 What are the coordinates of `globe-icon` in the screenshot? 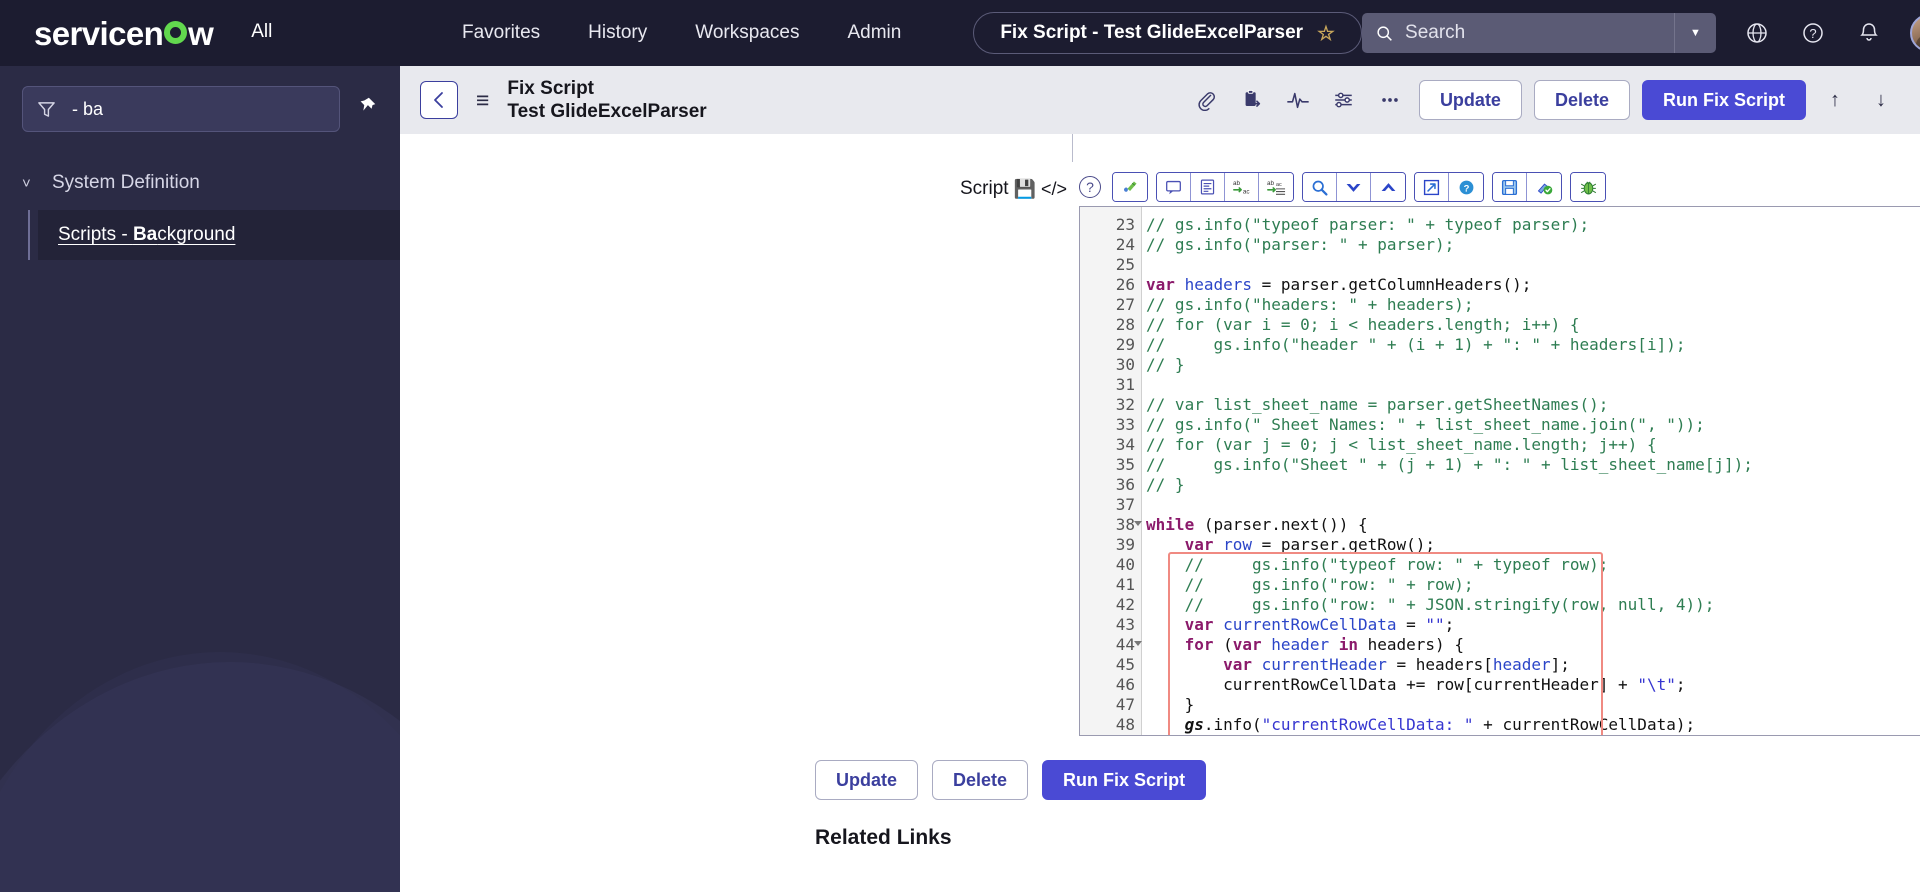 It's located at (1757, 33).